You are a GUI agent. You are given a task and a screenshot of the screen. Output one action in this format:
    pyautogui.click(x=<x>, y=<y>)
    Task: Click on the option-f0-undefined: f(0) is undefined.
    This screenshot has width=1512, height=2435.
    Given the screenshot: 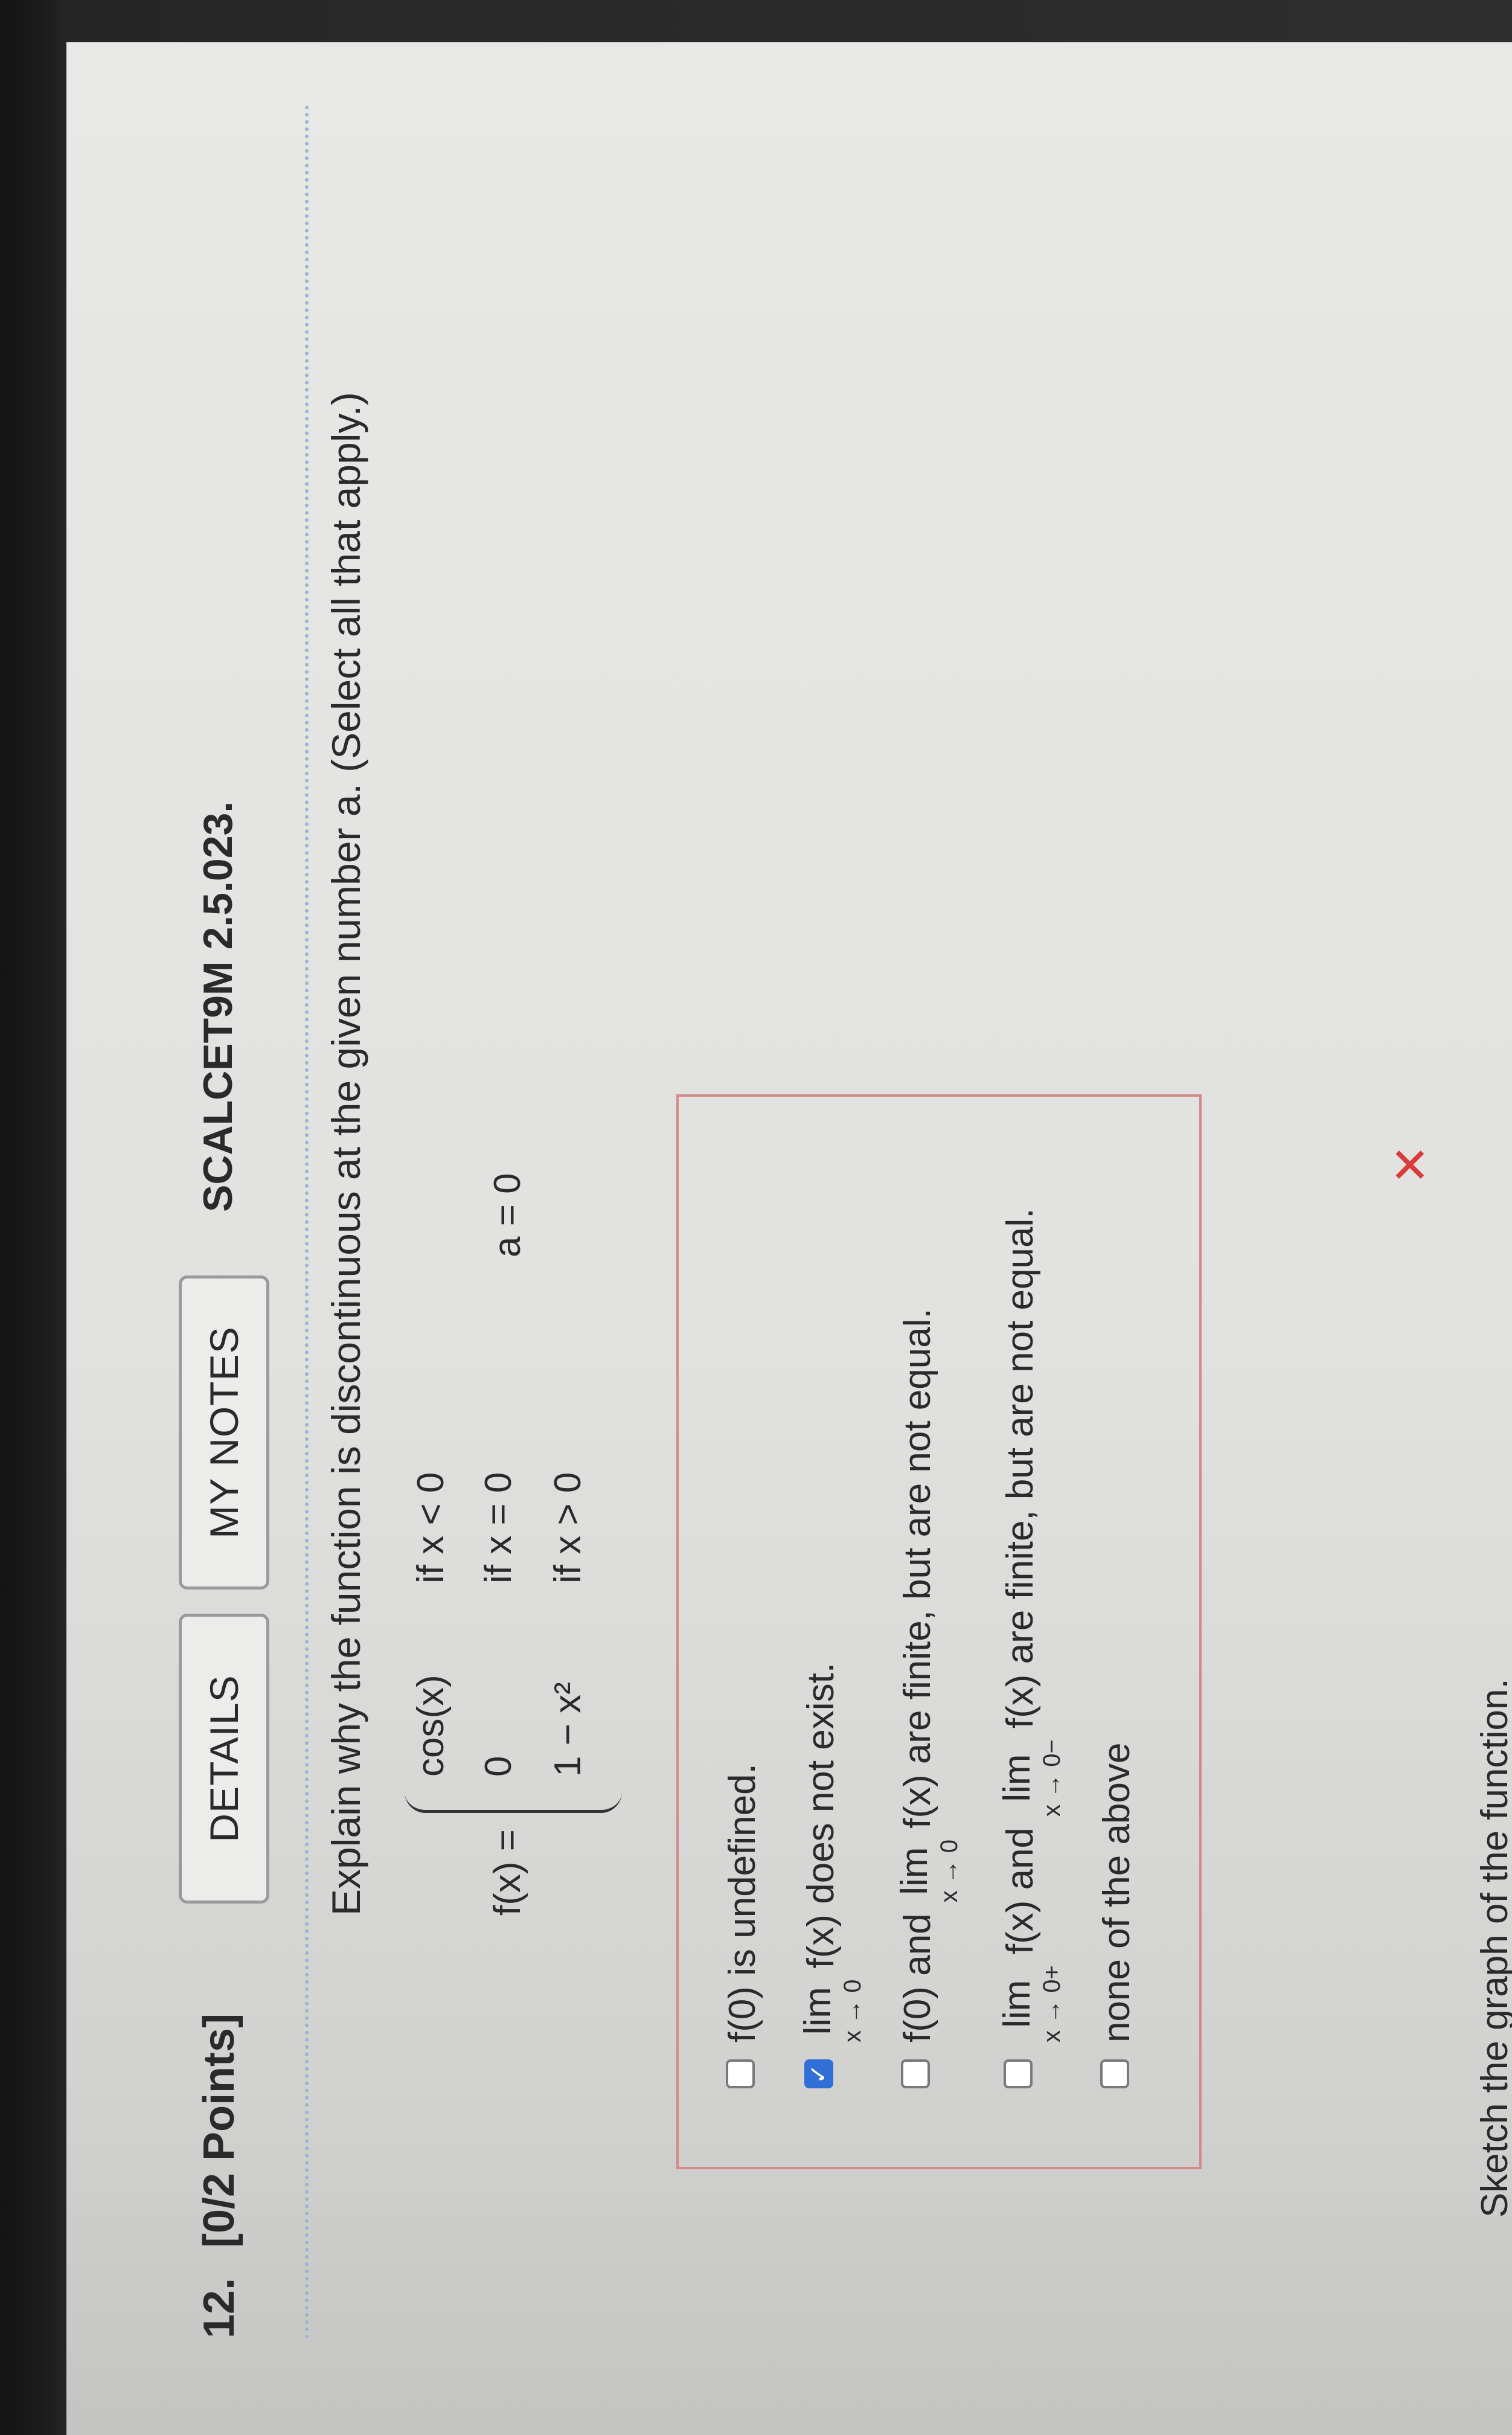 What is the action you would take?
    pyautogui.click(x=742, y=1925)
    